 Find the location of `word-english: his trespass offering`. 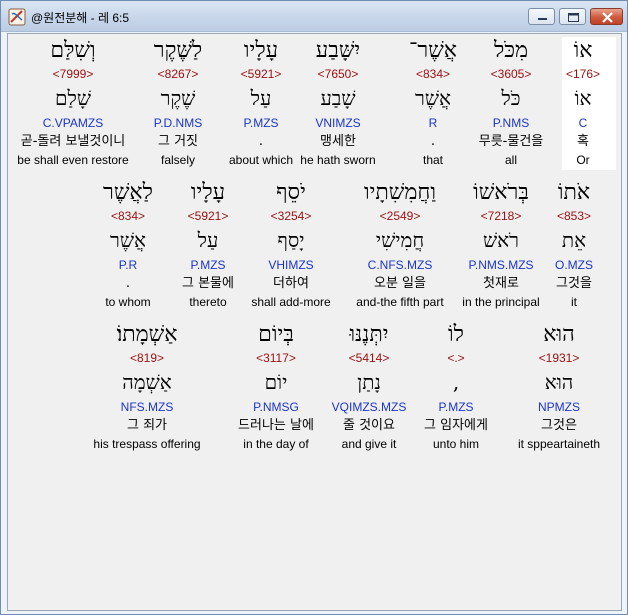

word-english: his trespass offering is located at coordinates (147, 444).